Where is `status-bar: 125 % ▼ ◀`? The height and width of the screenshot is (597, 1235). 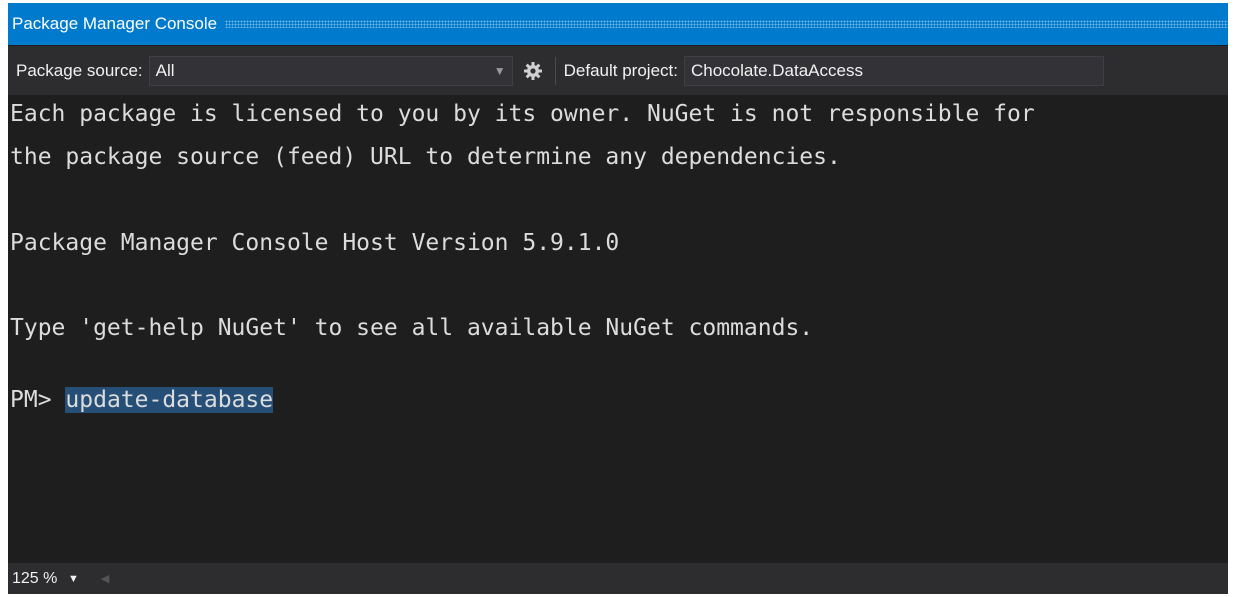 status-bar: 125 % ▼ ◀ is located at coordinates (618, 578).